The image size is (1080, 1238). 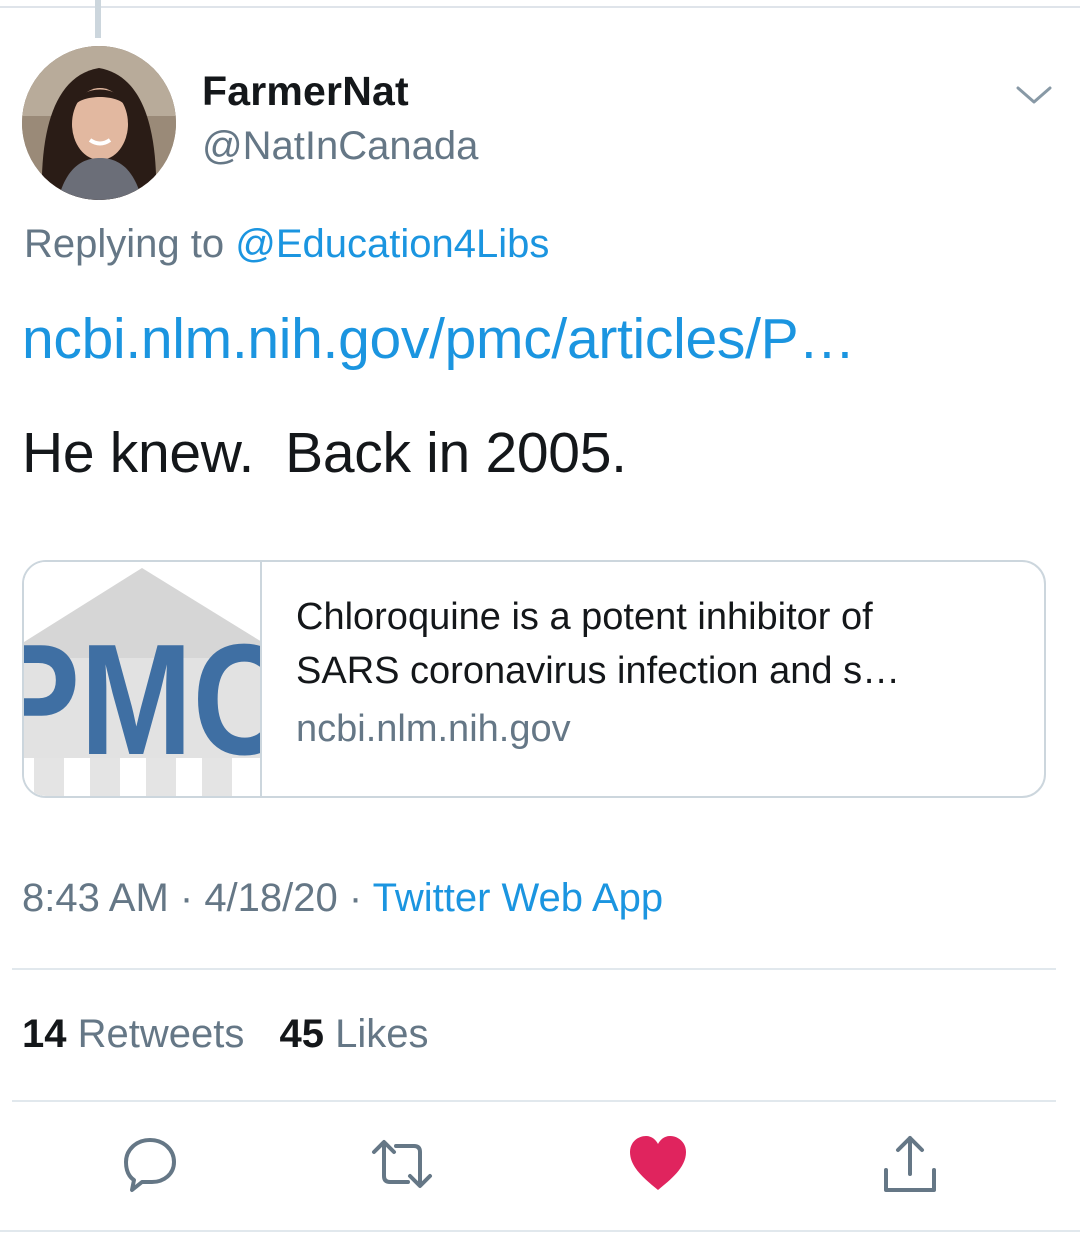 What do you see at coordinates (340, 146) in the screenshot?
I see `author-handle: @NatInCanada` at bounding box center [340, 146].